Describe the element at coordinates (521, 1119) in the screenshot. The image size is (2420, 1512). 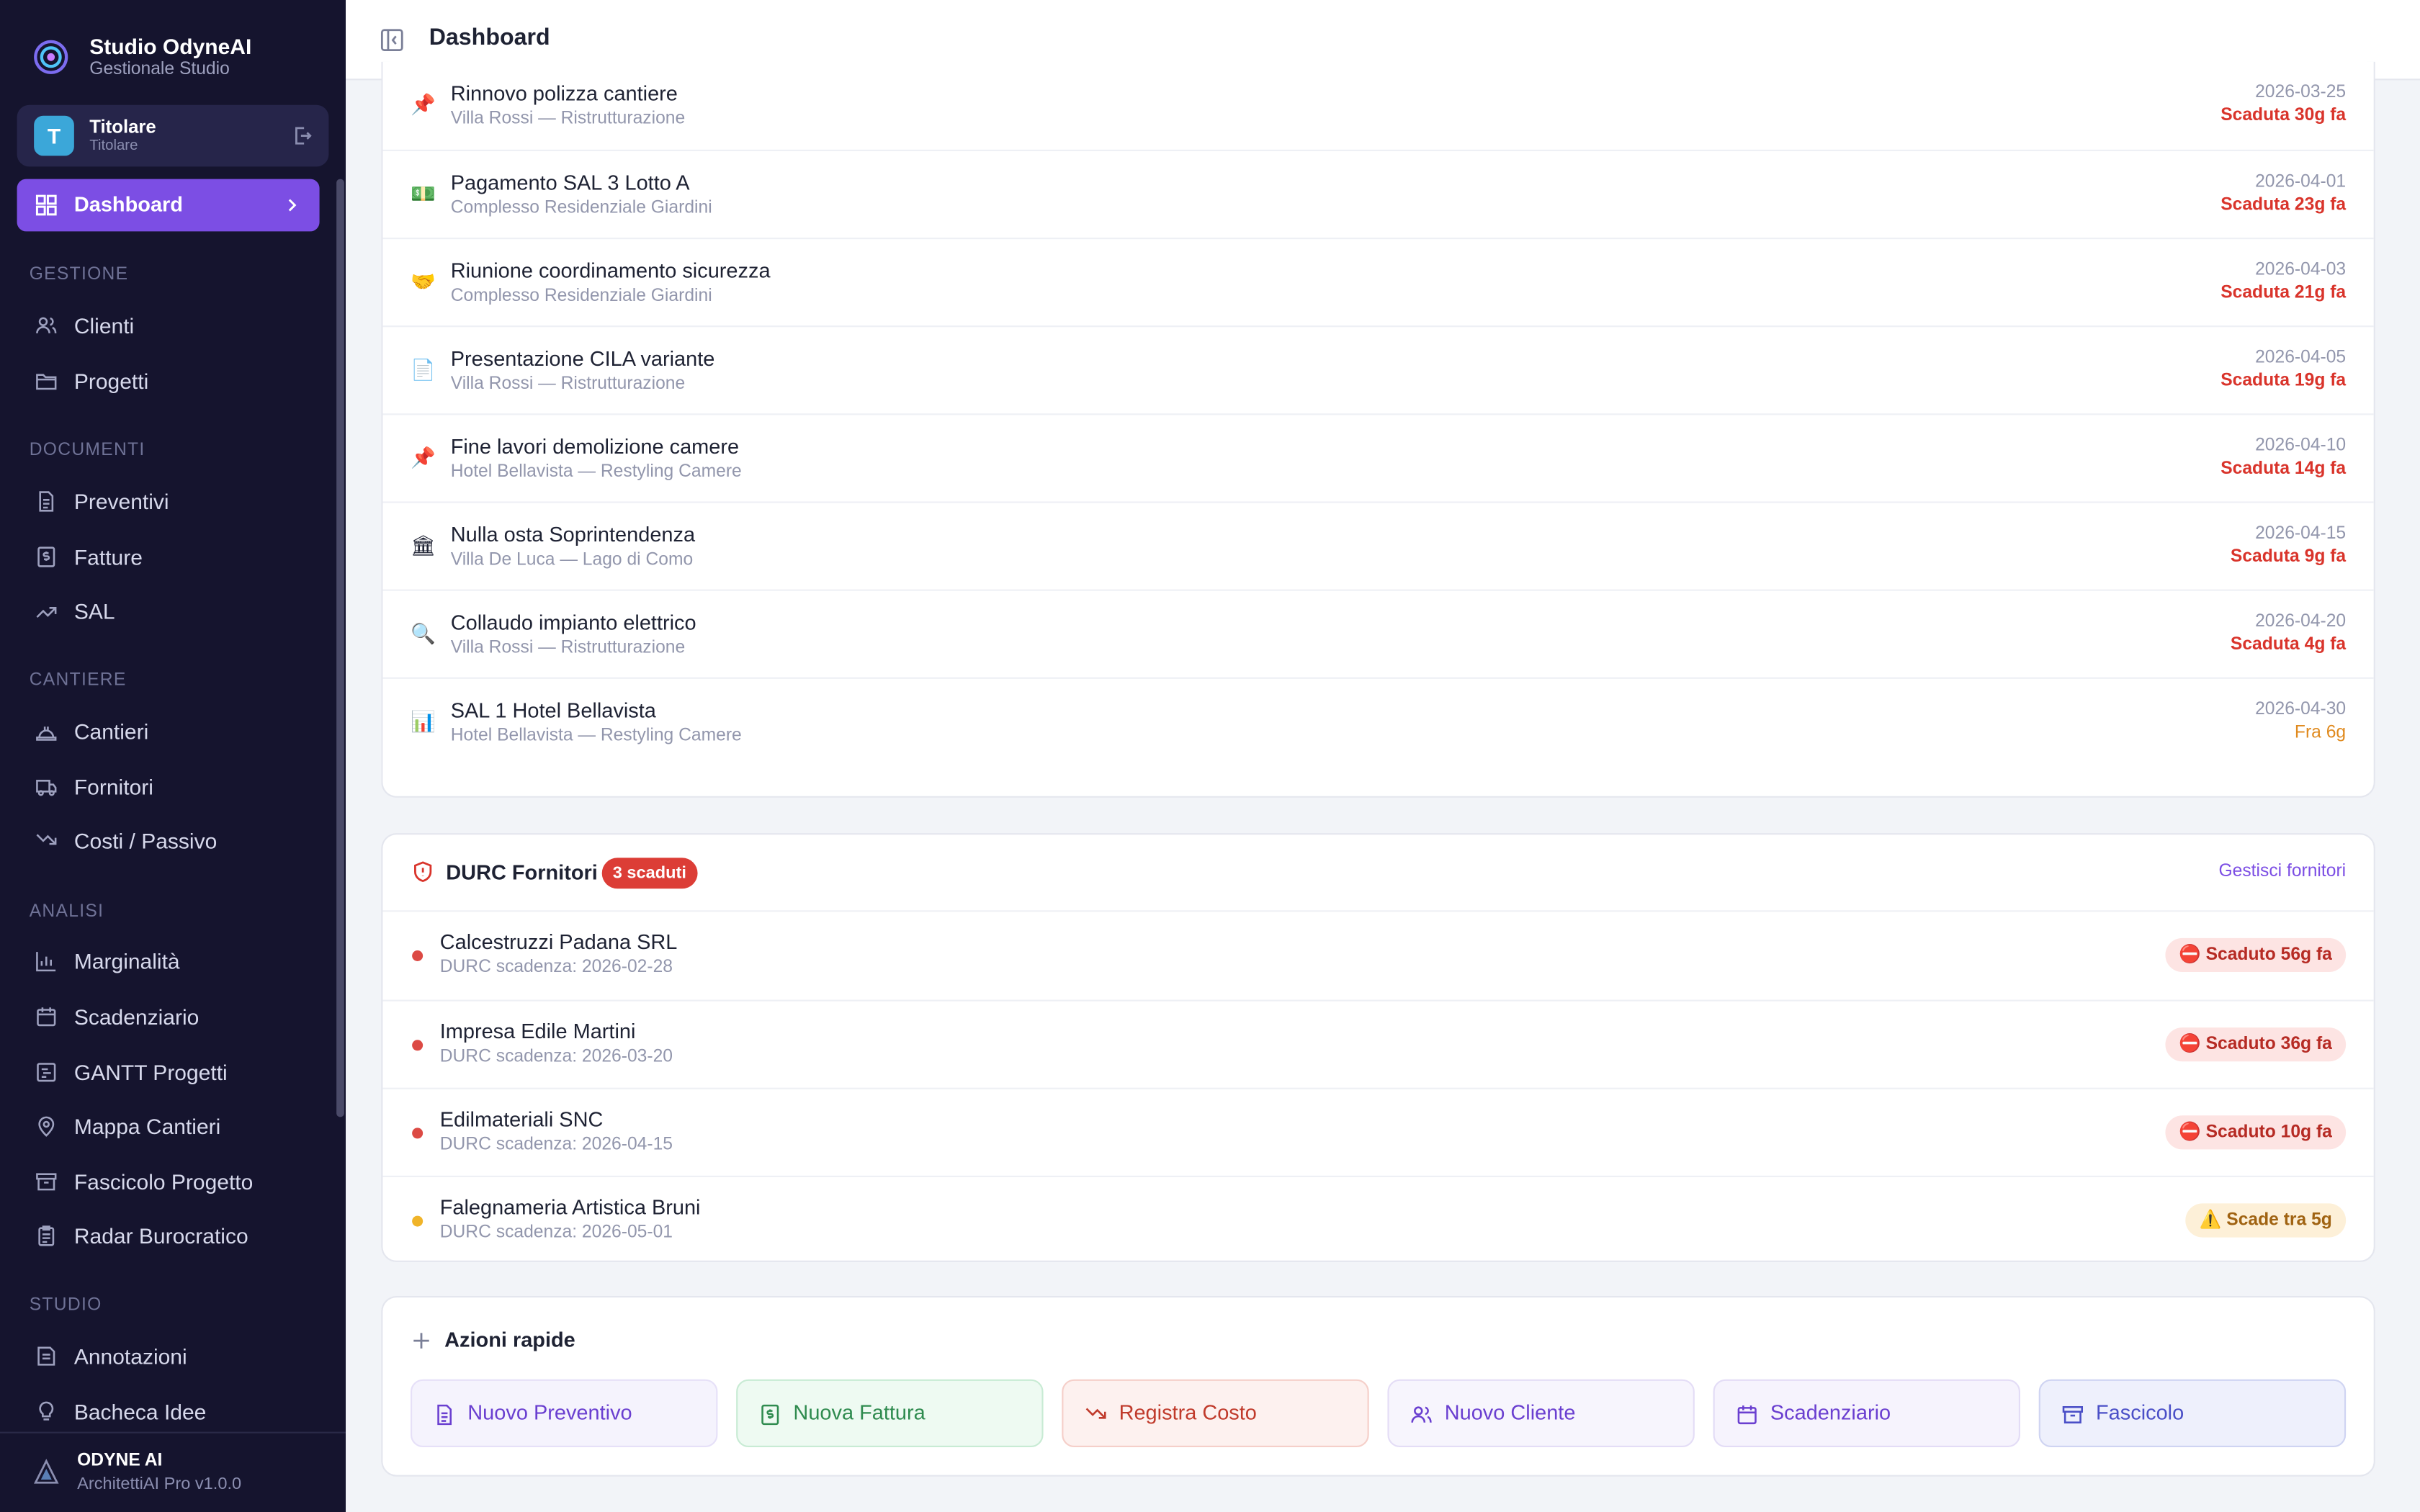
I see `supplier-name: Edilmateriali SNC` at that location.